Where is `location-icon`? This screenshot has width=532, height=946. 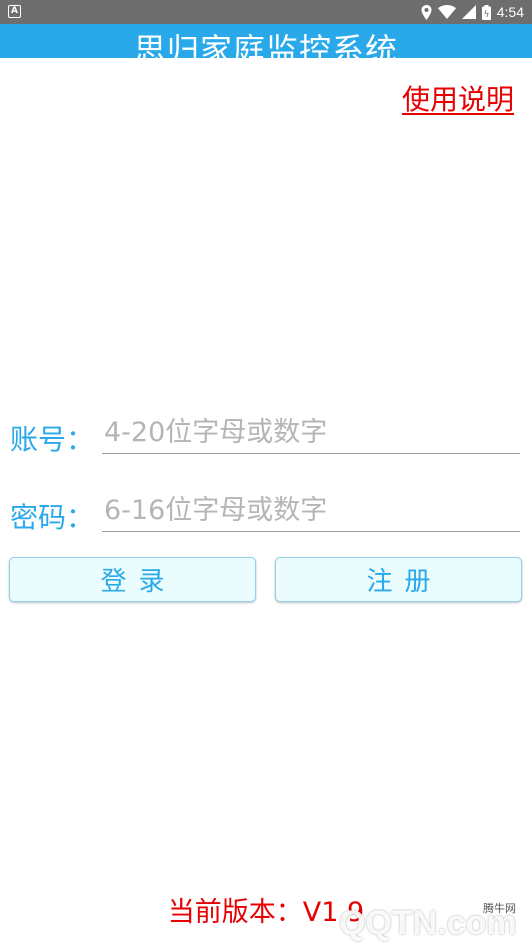 location-icon is located at coordinates (426, 12).